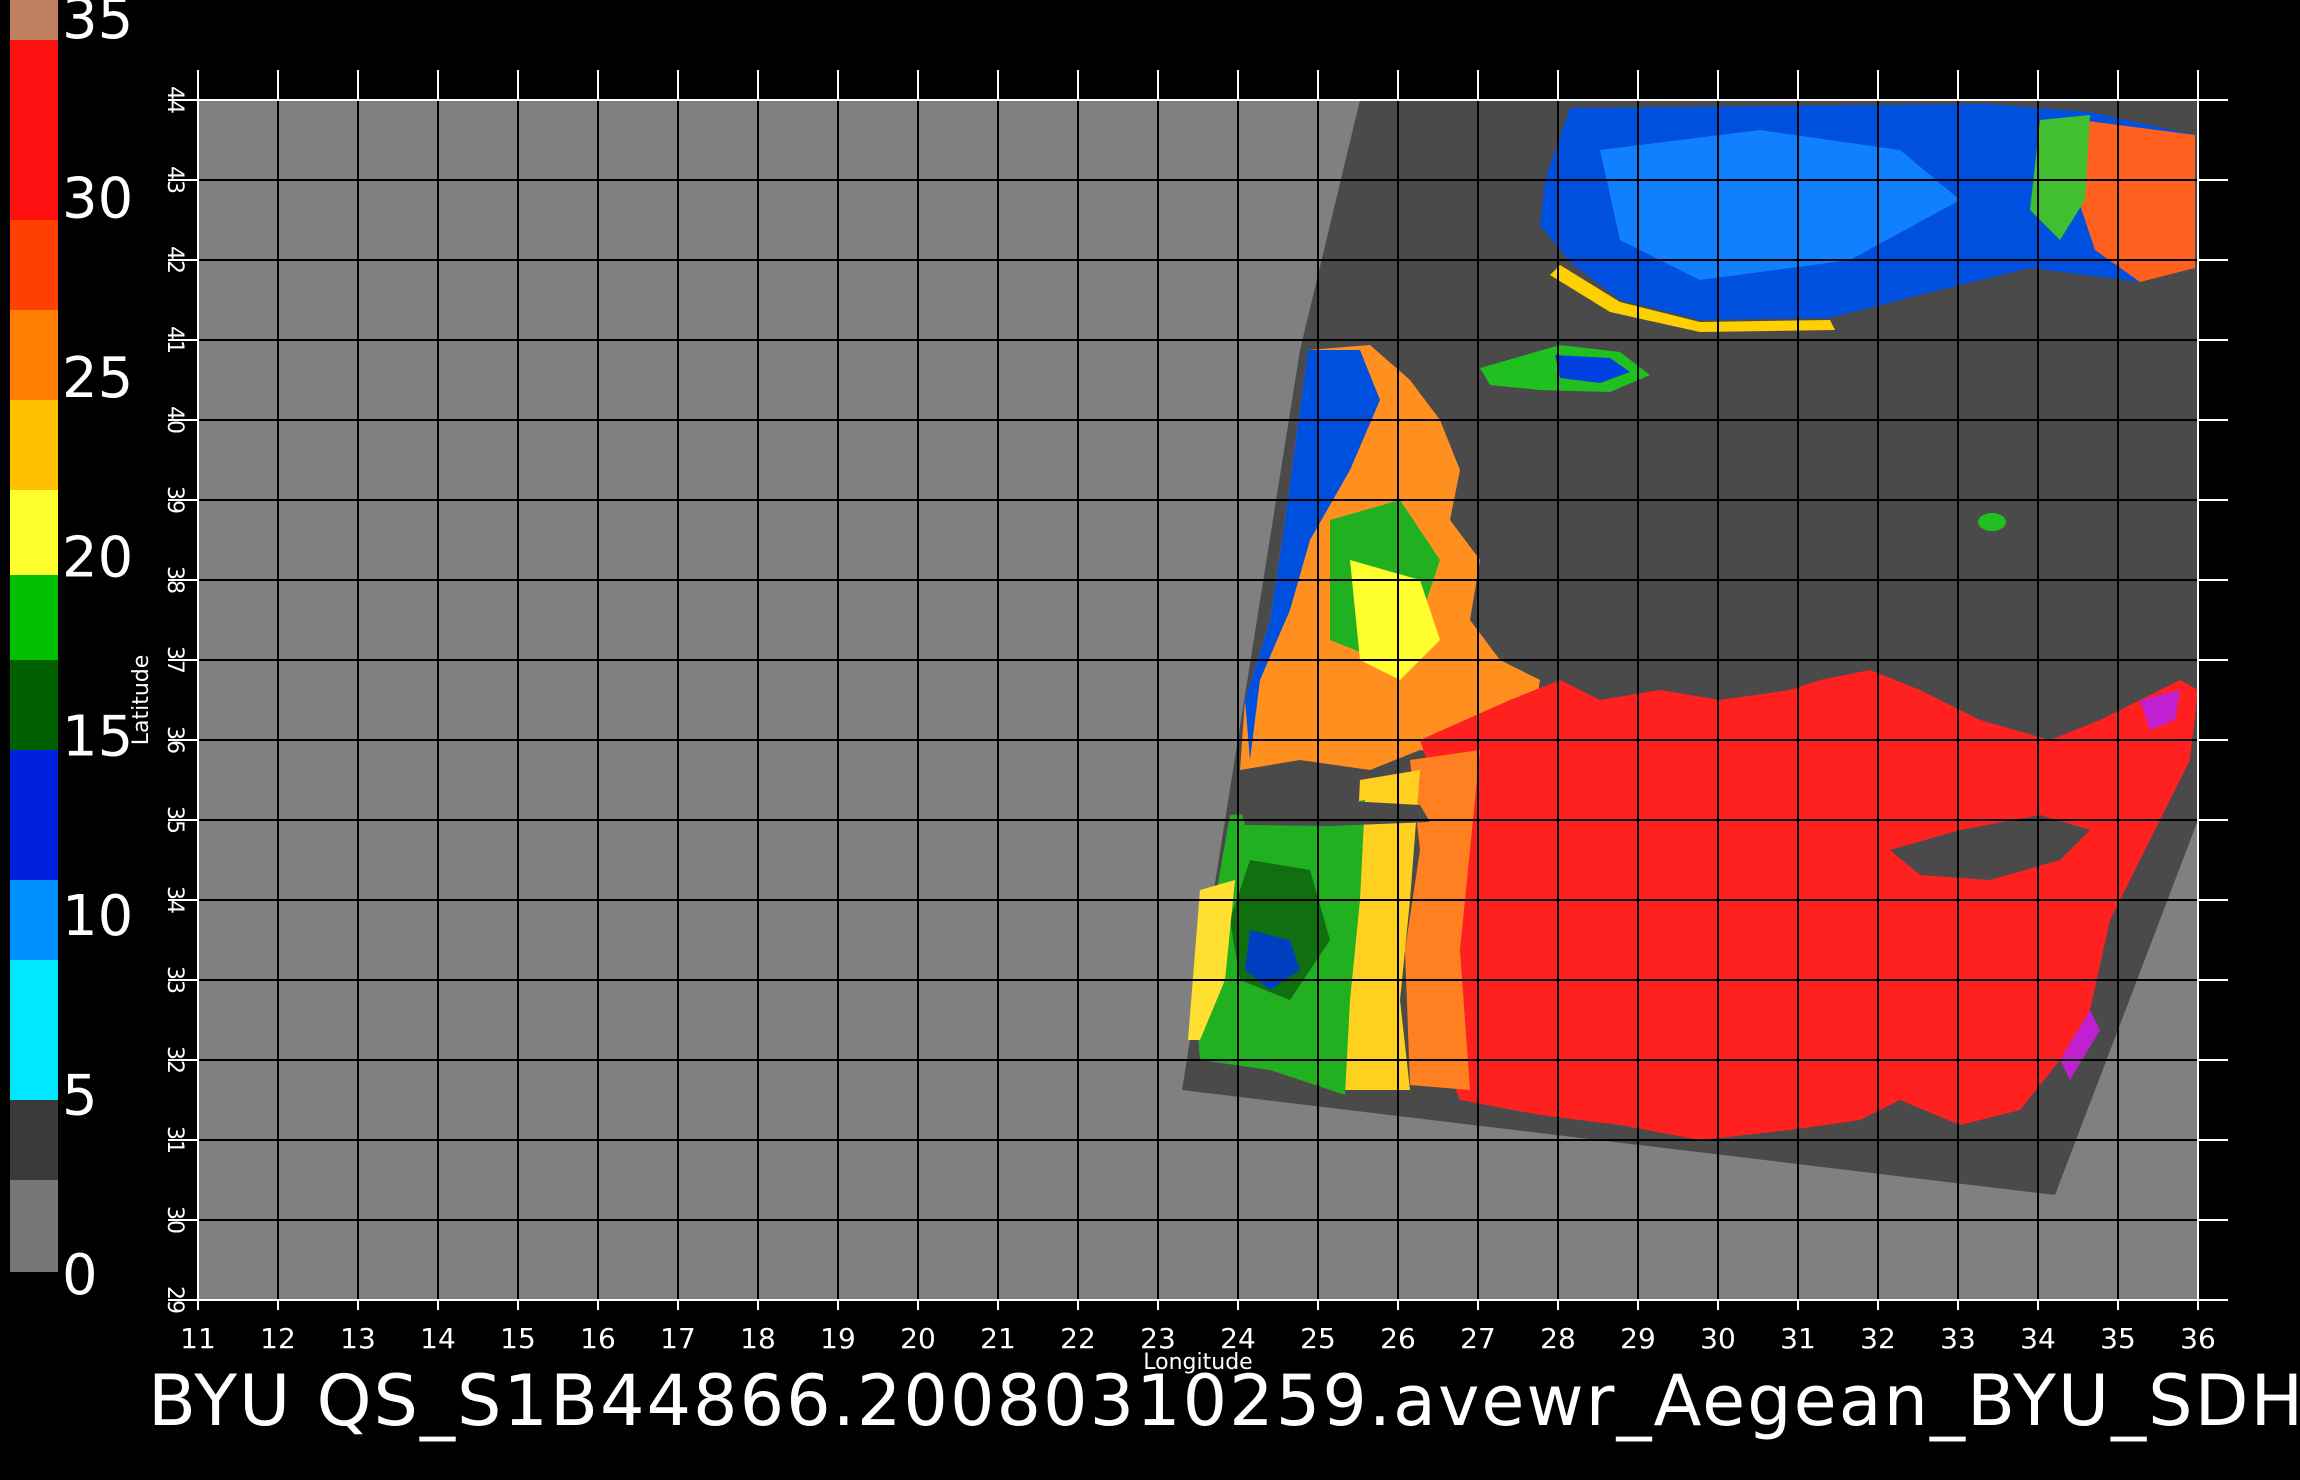 The image size is (2300, 1480). Describe the element at coordinates (174, 820) in the screenshot. I see `y-tick-label: 35` at that location.